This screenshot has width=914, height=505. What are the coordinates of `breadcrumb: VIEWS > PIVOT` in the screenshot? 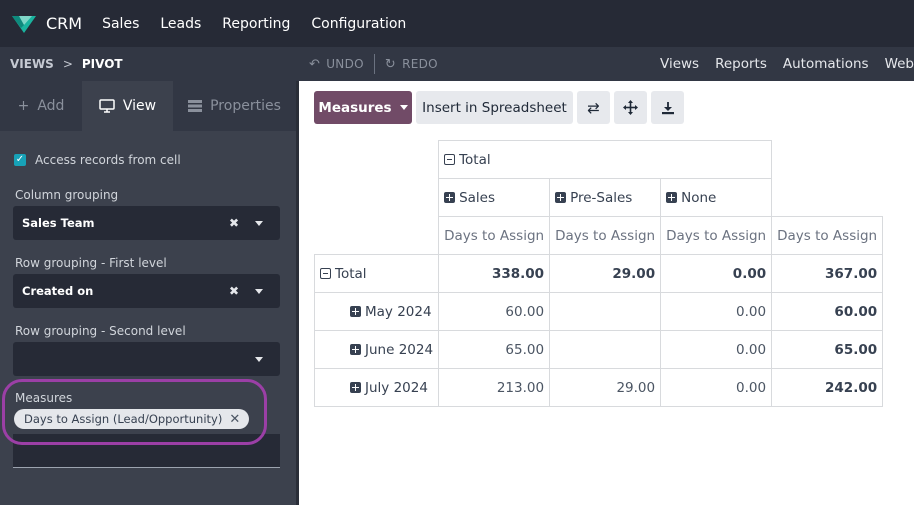 It's located at (148, 64).